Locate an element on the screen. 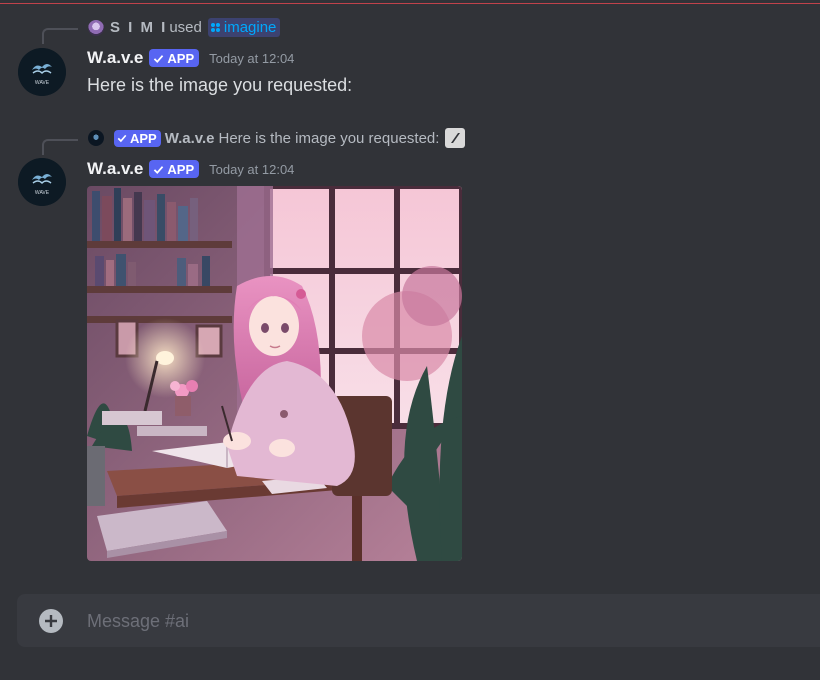  message-input is located at coordinates (437, 621).